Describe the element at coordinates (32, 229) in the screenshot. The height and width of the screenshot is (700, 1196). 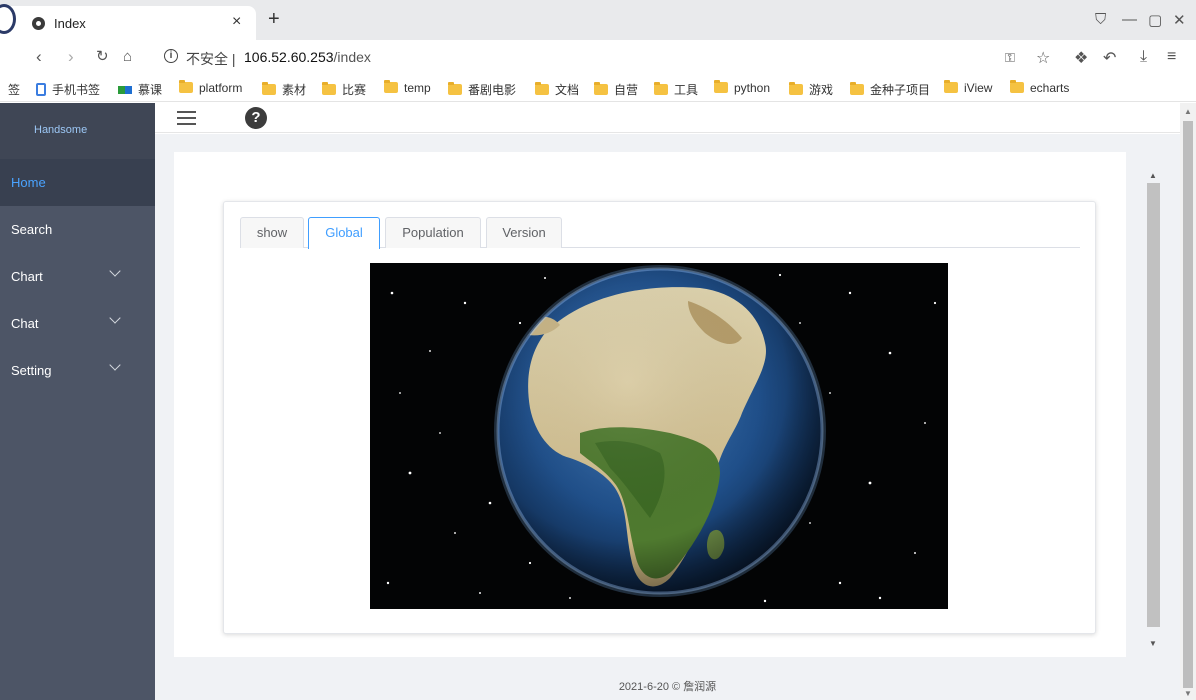
I see `sidebar-item-label: Search` at that location.